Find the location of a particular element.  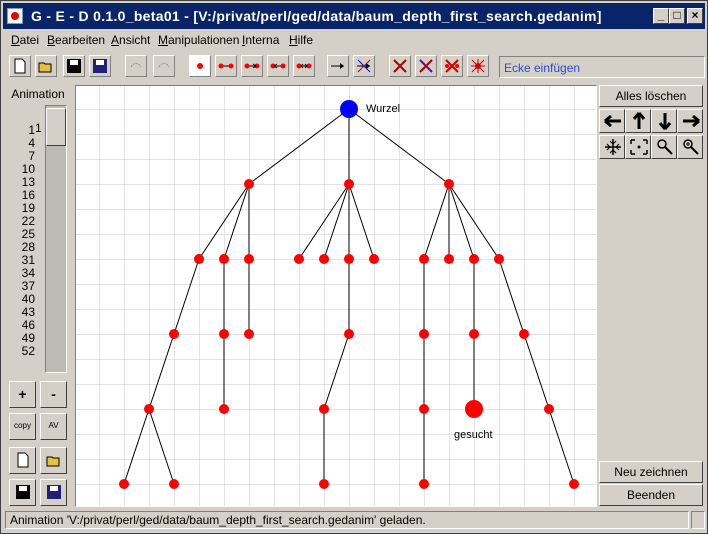

delete-arrow-tool is located at coordinates (364, 66).